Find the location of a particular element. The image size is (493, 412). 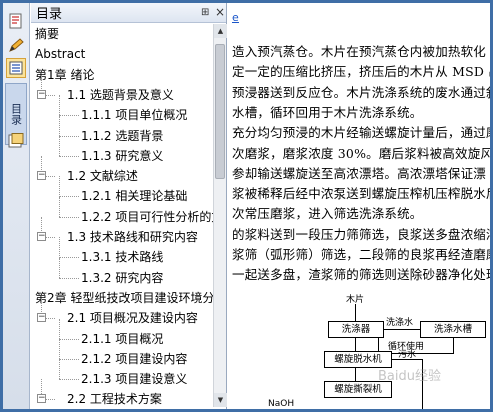

toc-item: 第2章 轻型纸技改项目建设环境分 is located at coordinates (124, 298).